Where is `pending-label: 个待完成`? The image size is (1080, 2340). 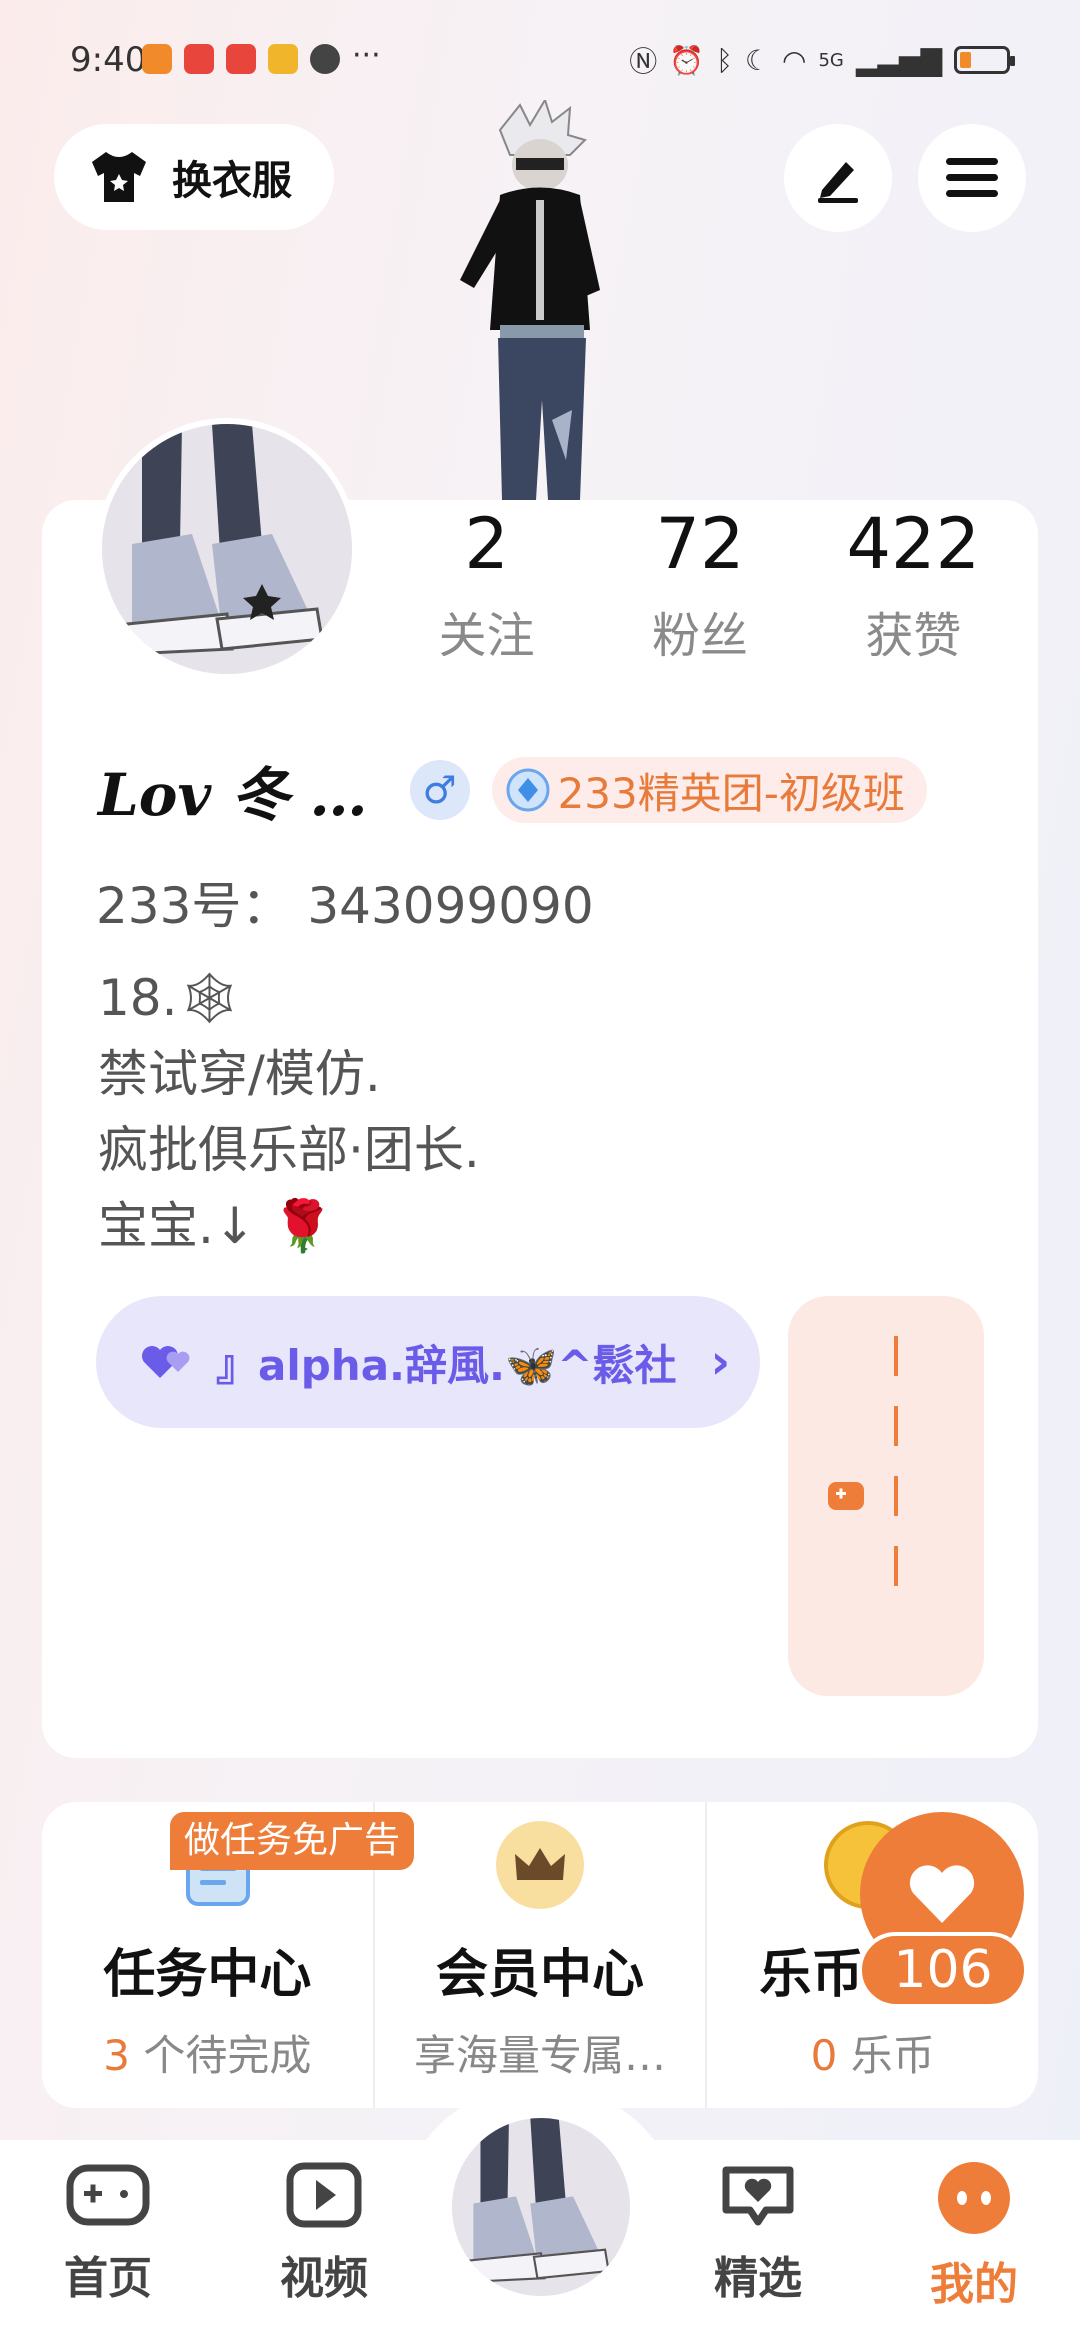 pending-label: 个待完成 is located at coordinates (221, 2055).